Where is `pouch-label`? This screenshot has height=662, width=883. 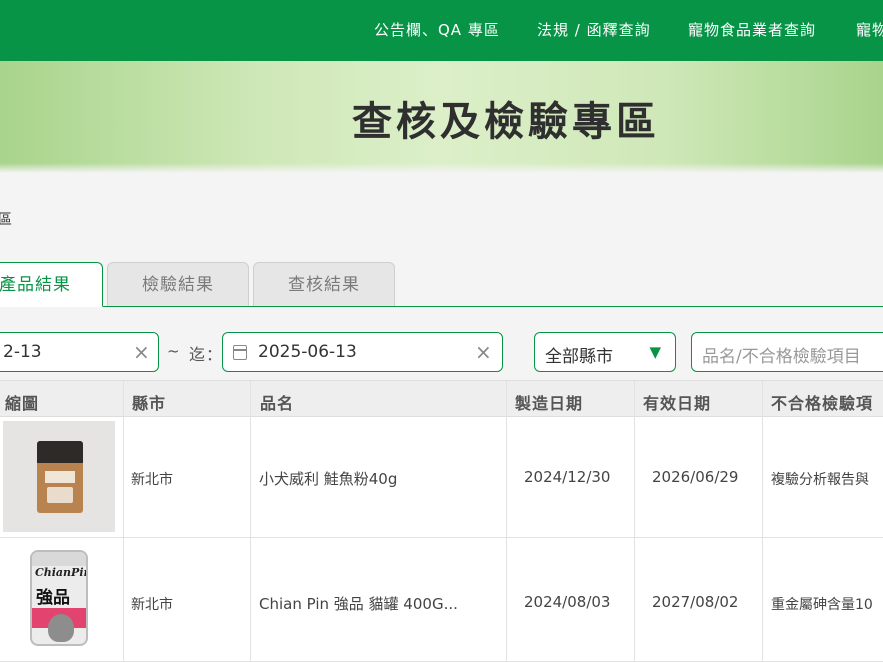
pouch-label is located at coordinates (60, 477).